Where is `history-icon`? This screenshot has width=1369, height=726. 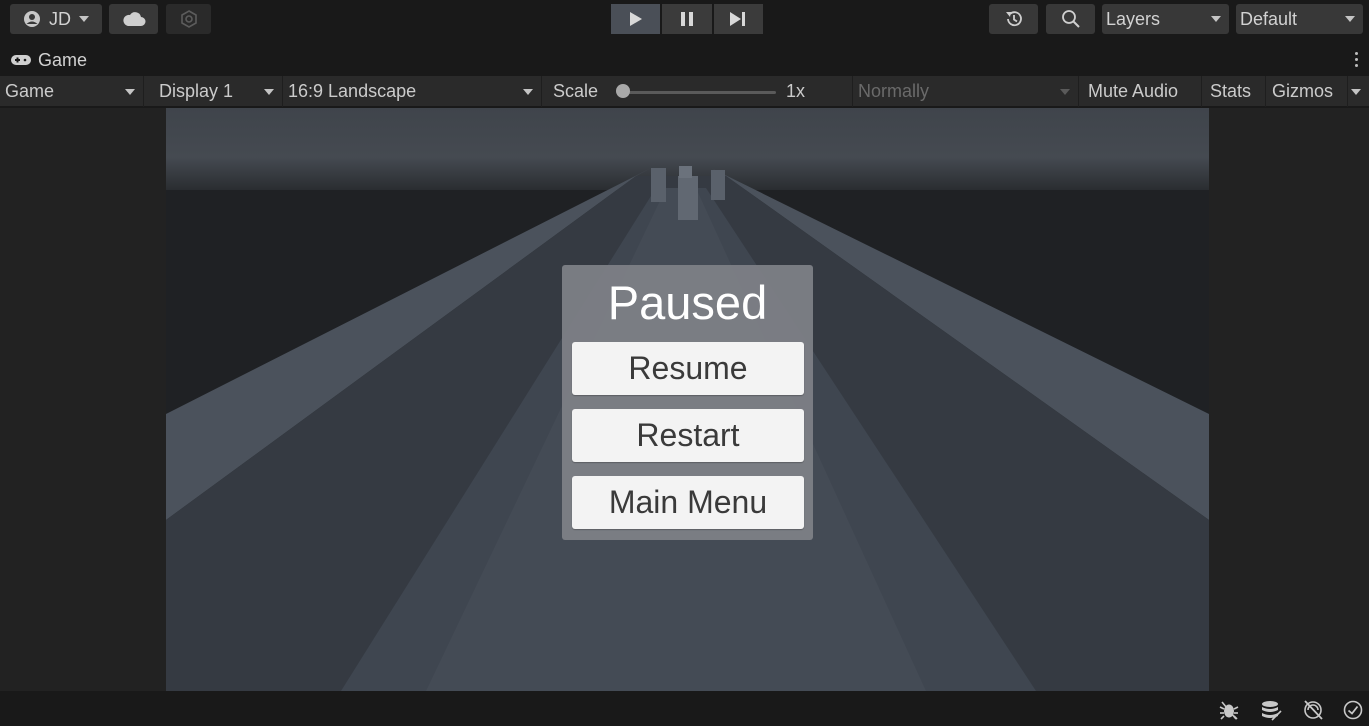 history-icon is located at coordinates (1013, 19).